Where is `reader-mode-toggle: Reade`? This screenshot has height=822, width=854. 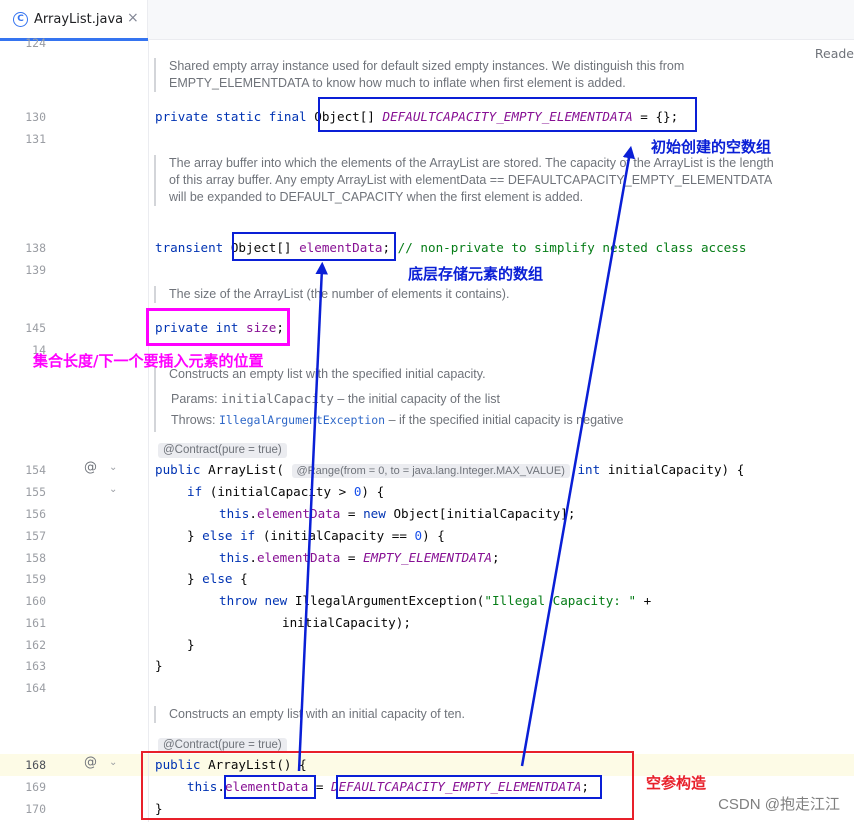
reader-mode-toggle: Reade is located at coordinates (834, 53).